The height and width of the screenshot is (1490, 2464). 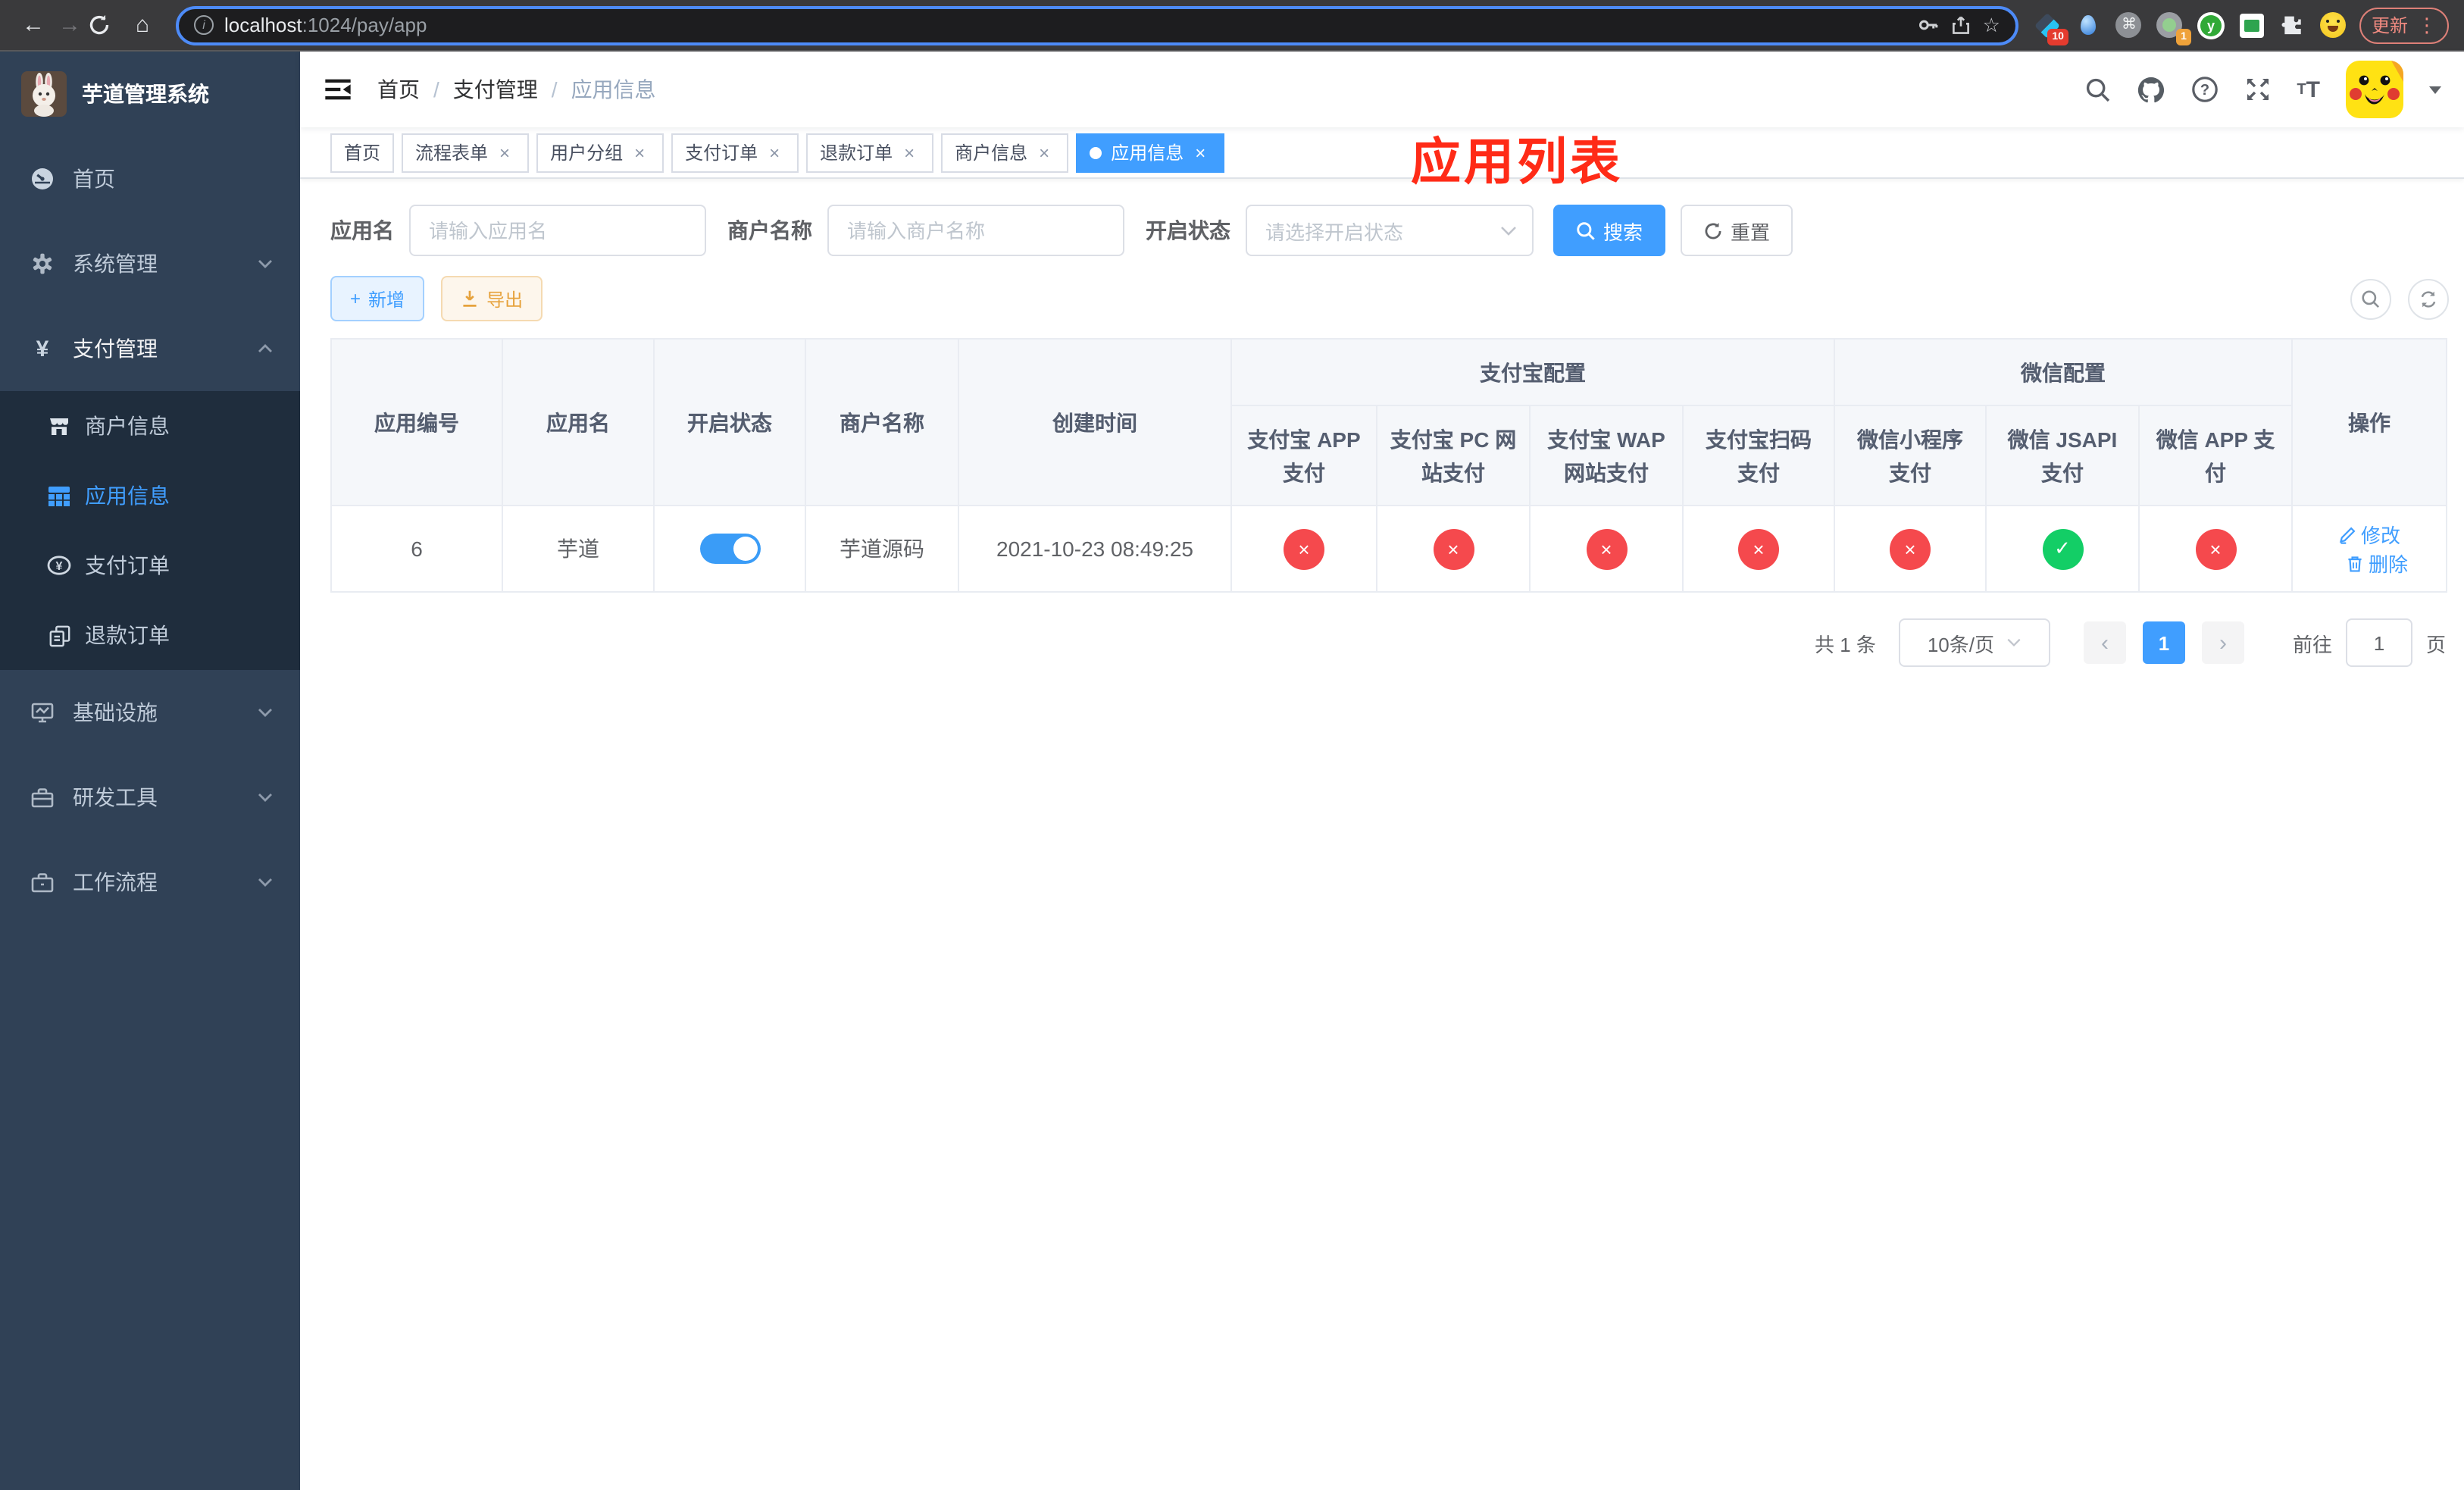 I want to click on bookmark-star-icon: ☆, so click(x=1991, y=25).